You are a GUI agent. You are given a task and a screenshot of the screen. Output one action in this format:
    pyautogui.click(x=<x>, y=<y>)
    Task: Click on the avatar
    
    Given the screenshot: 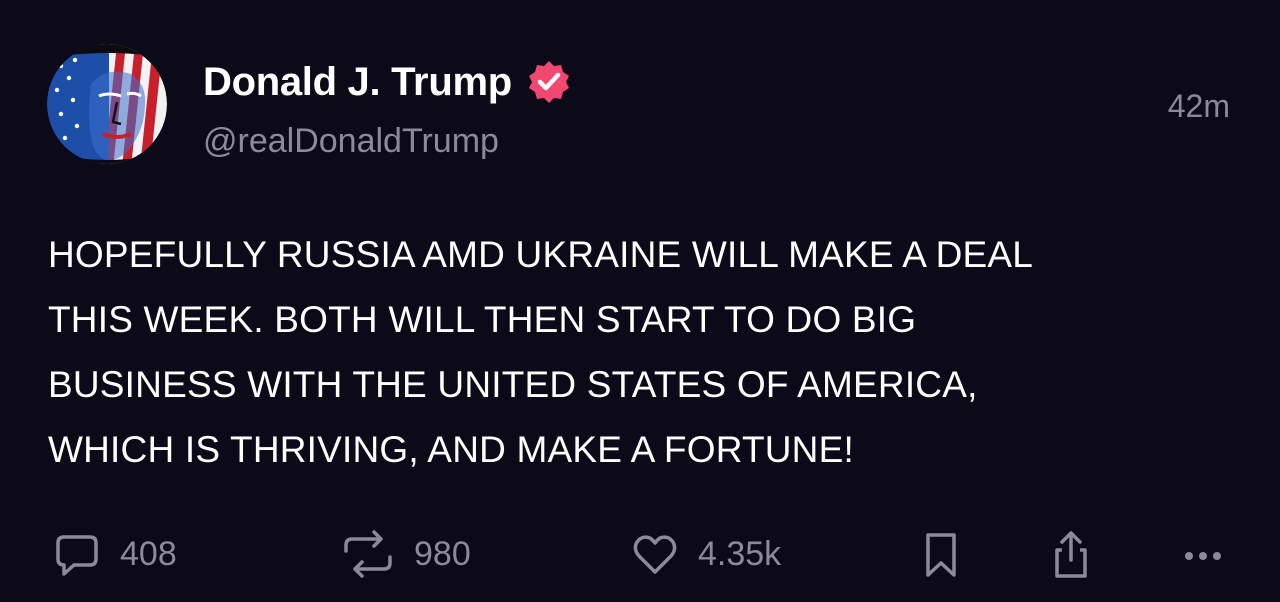 What is the action you would take?
    pyautogui.click(x=107, y=104)
    